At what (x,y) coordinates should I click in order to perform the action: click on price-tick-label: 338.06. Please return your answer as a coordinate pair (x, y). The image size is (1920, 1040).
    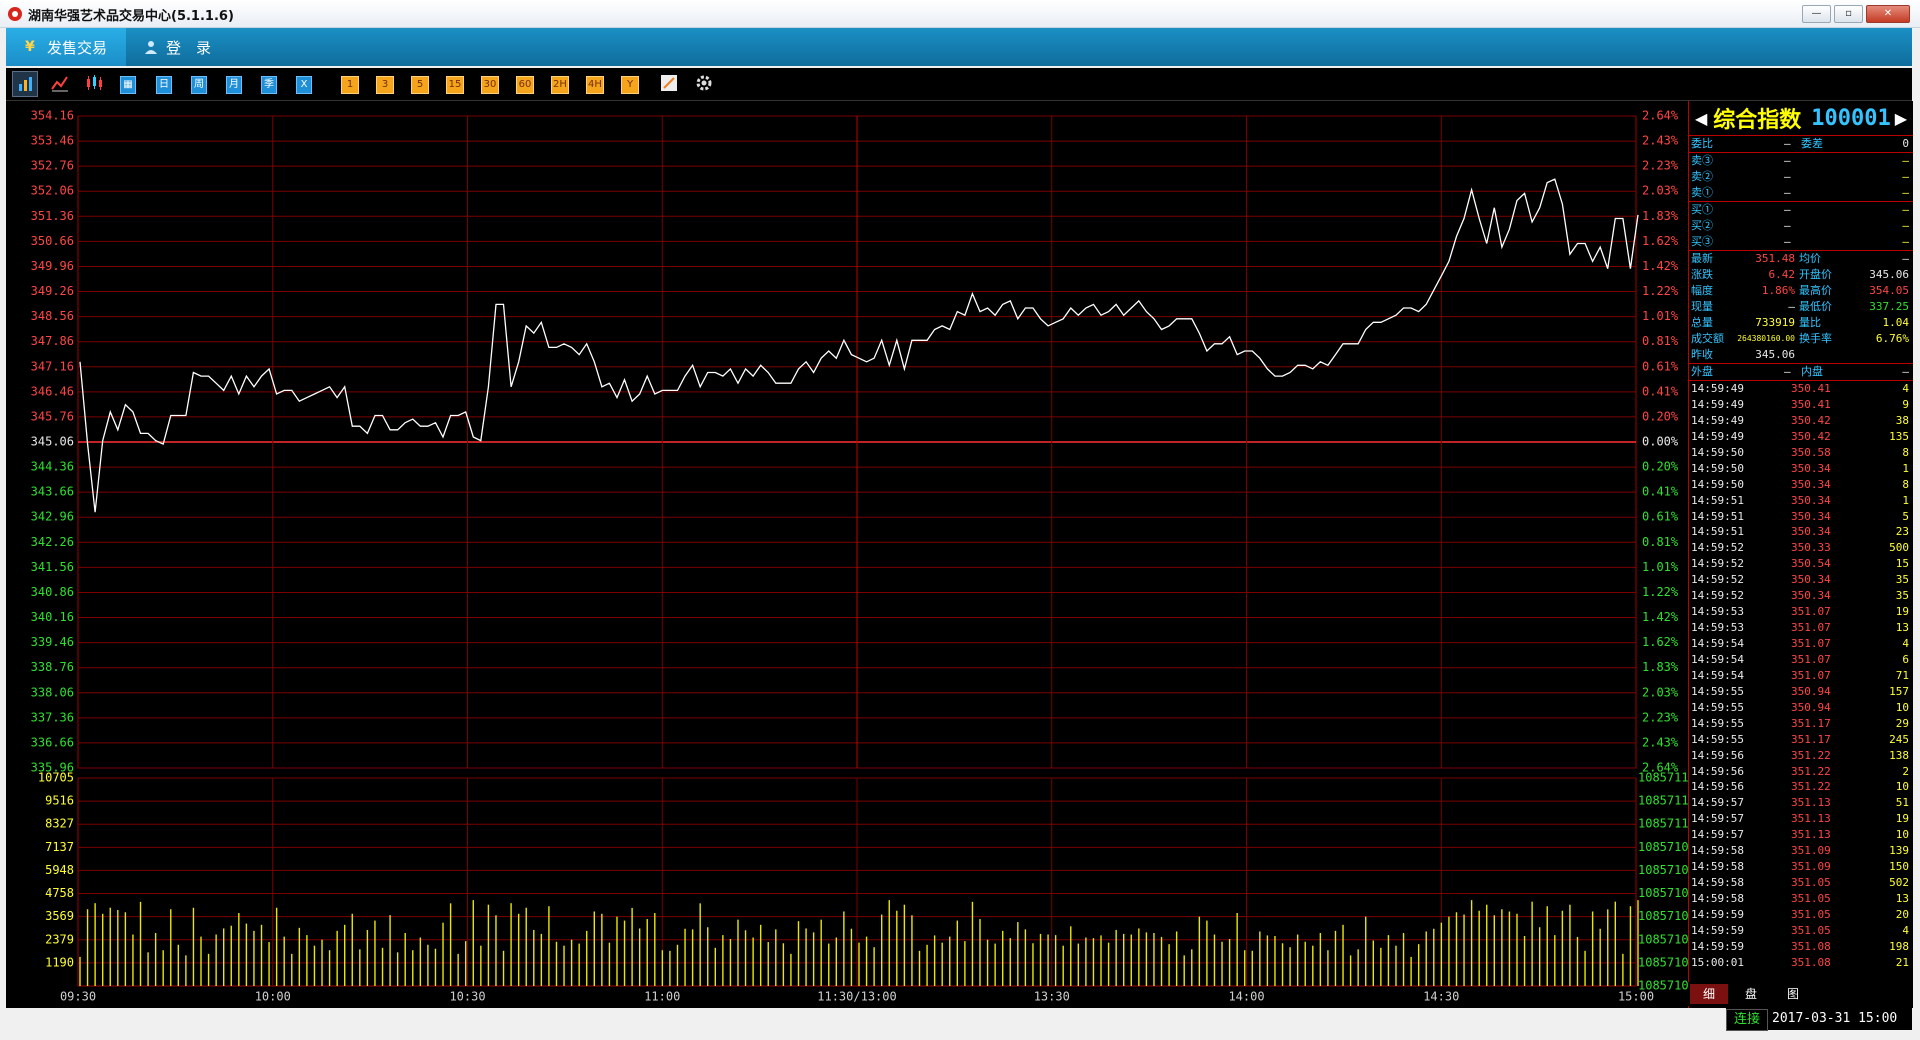
    Looking at the image, I should click on (52, 692).